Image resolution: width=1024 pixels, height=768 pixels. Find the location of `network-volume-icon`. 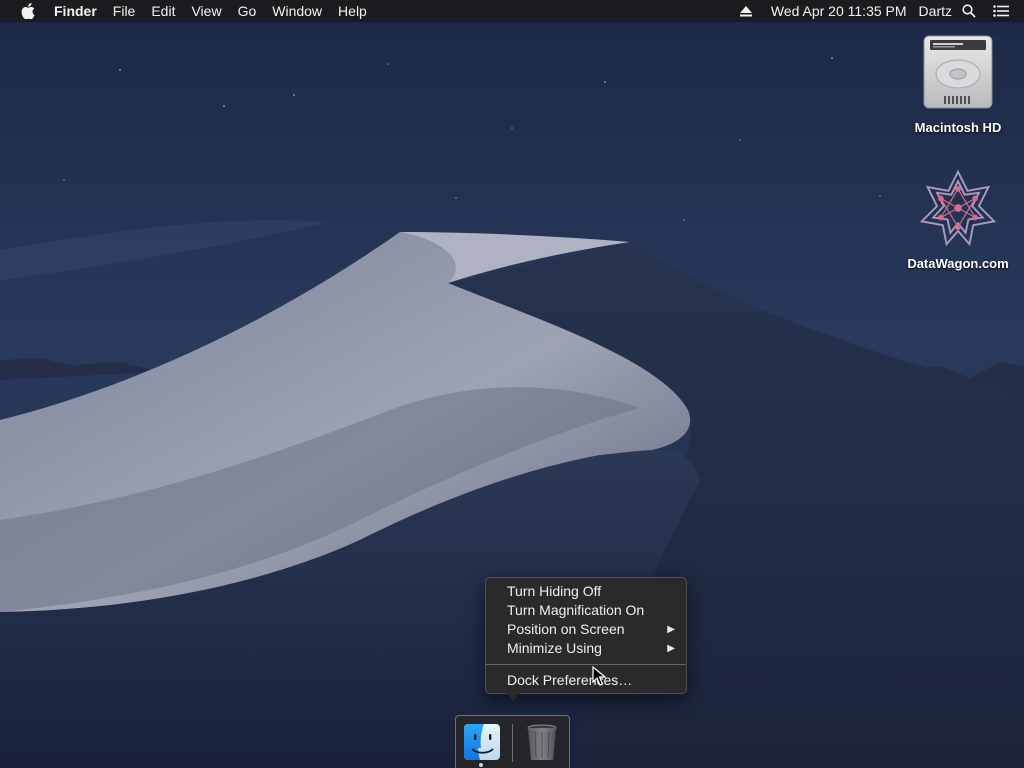

network-volume-icon is located at coordinates (958, 208).